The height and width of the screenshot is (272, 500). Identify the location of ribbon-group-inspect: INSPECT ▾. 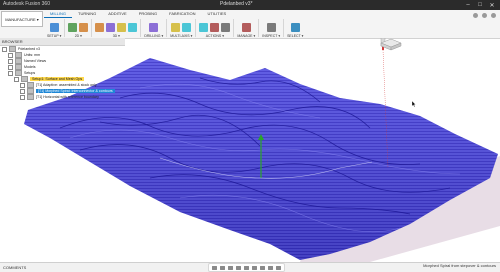
(271, 28).